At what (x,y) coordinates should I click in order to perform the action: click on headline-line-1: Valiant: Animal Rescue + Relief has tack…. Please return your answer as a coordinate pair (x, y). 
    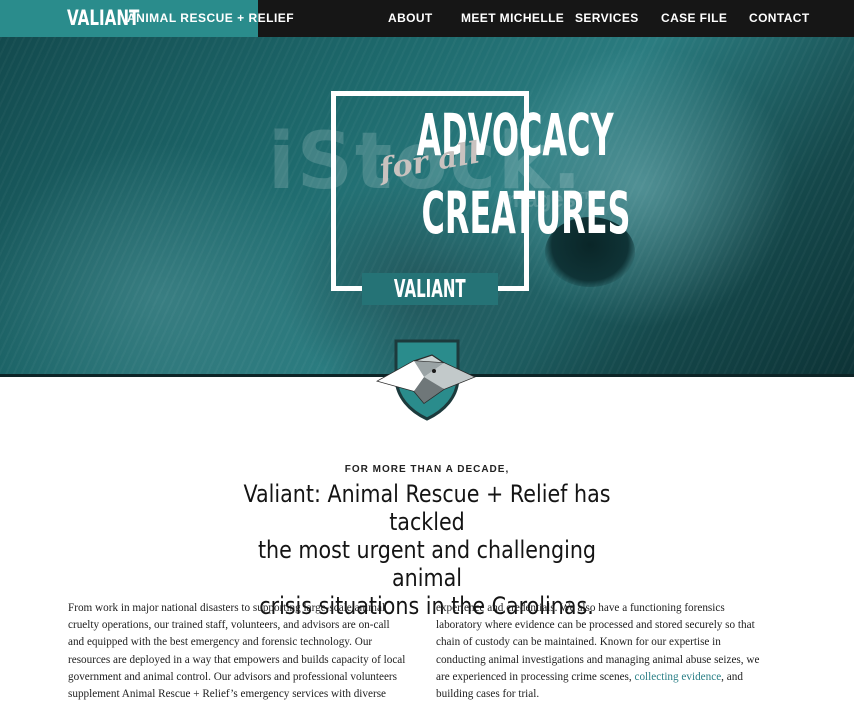
    Looking at the image, I should click on (427, 508).